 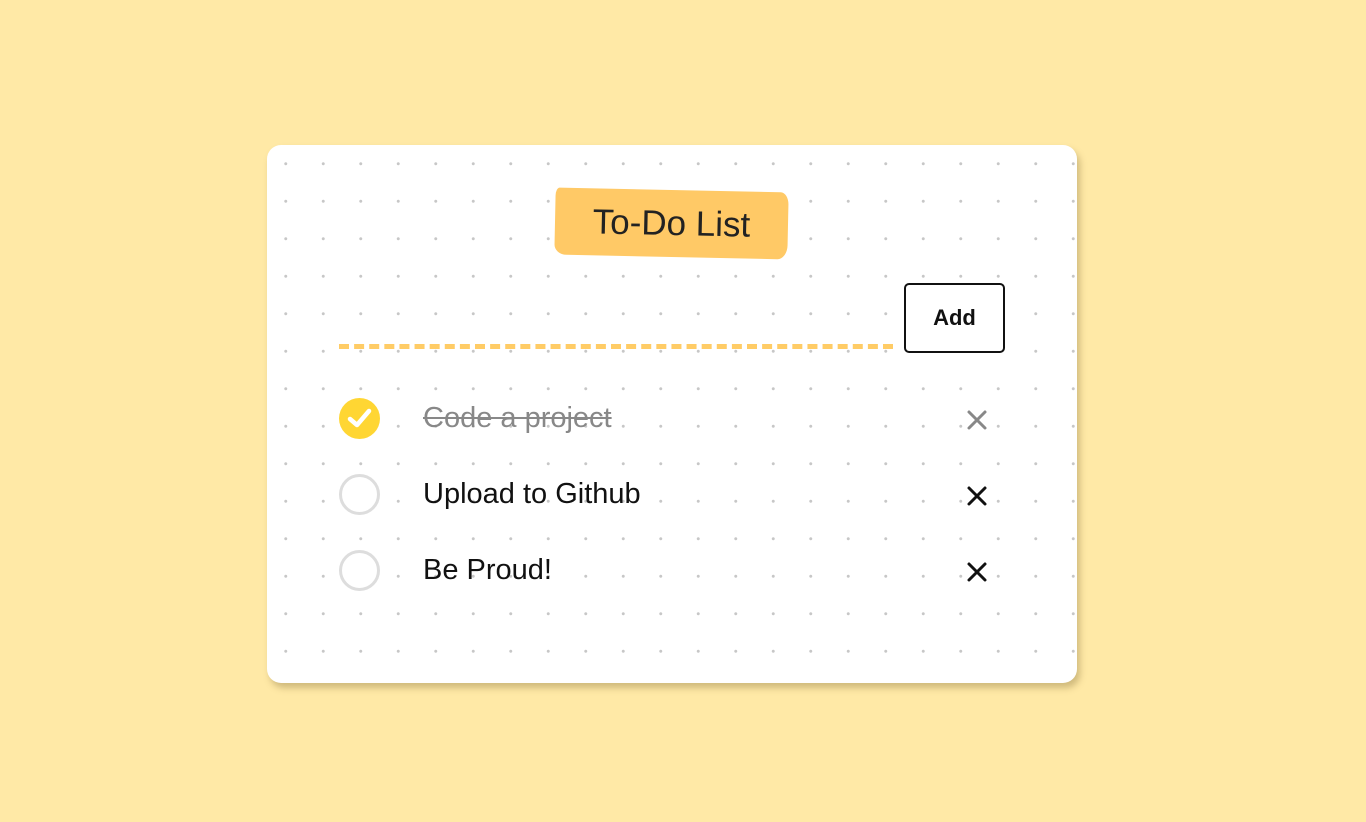 What do you see at coordinates (674, 418) in the screenshot?
I see `todo-item: Code a project` at bounding box center [674, 418].